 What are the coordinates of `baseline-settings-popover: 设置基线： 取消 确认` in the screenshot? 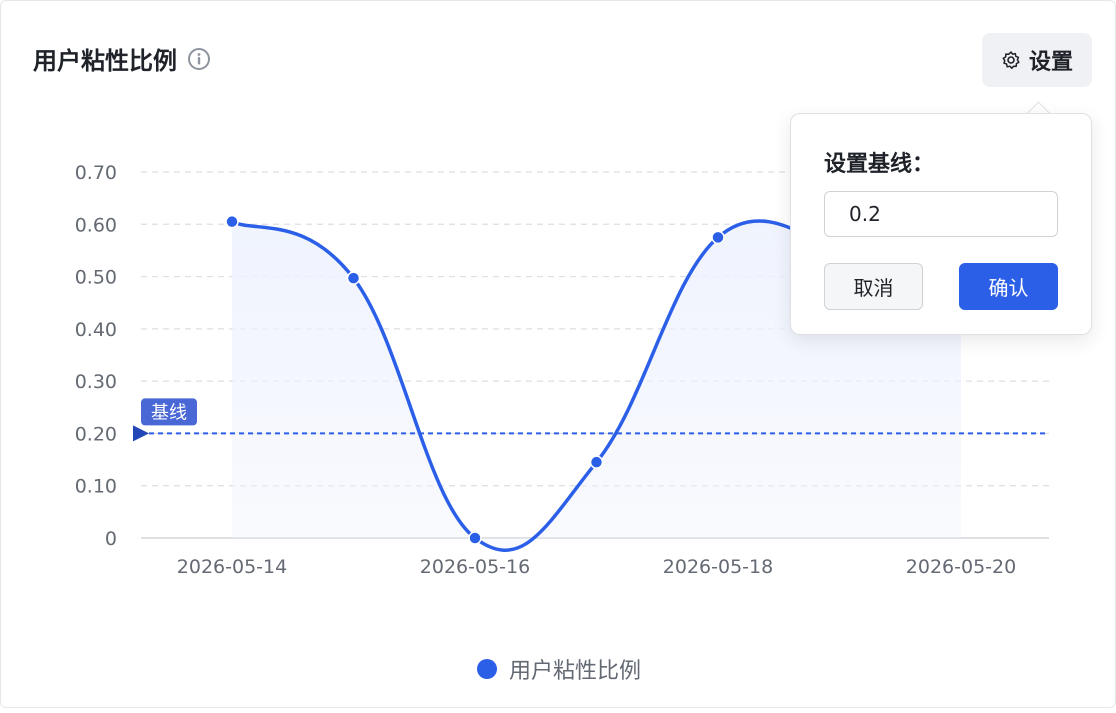 It's located at (941, 224).